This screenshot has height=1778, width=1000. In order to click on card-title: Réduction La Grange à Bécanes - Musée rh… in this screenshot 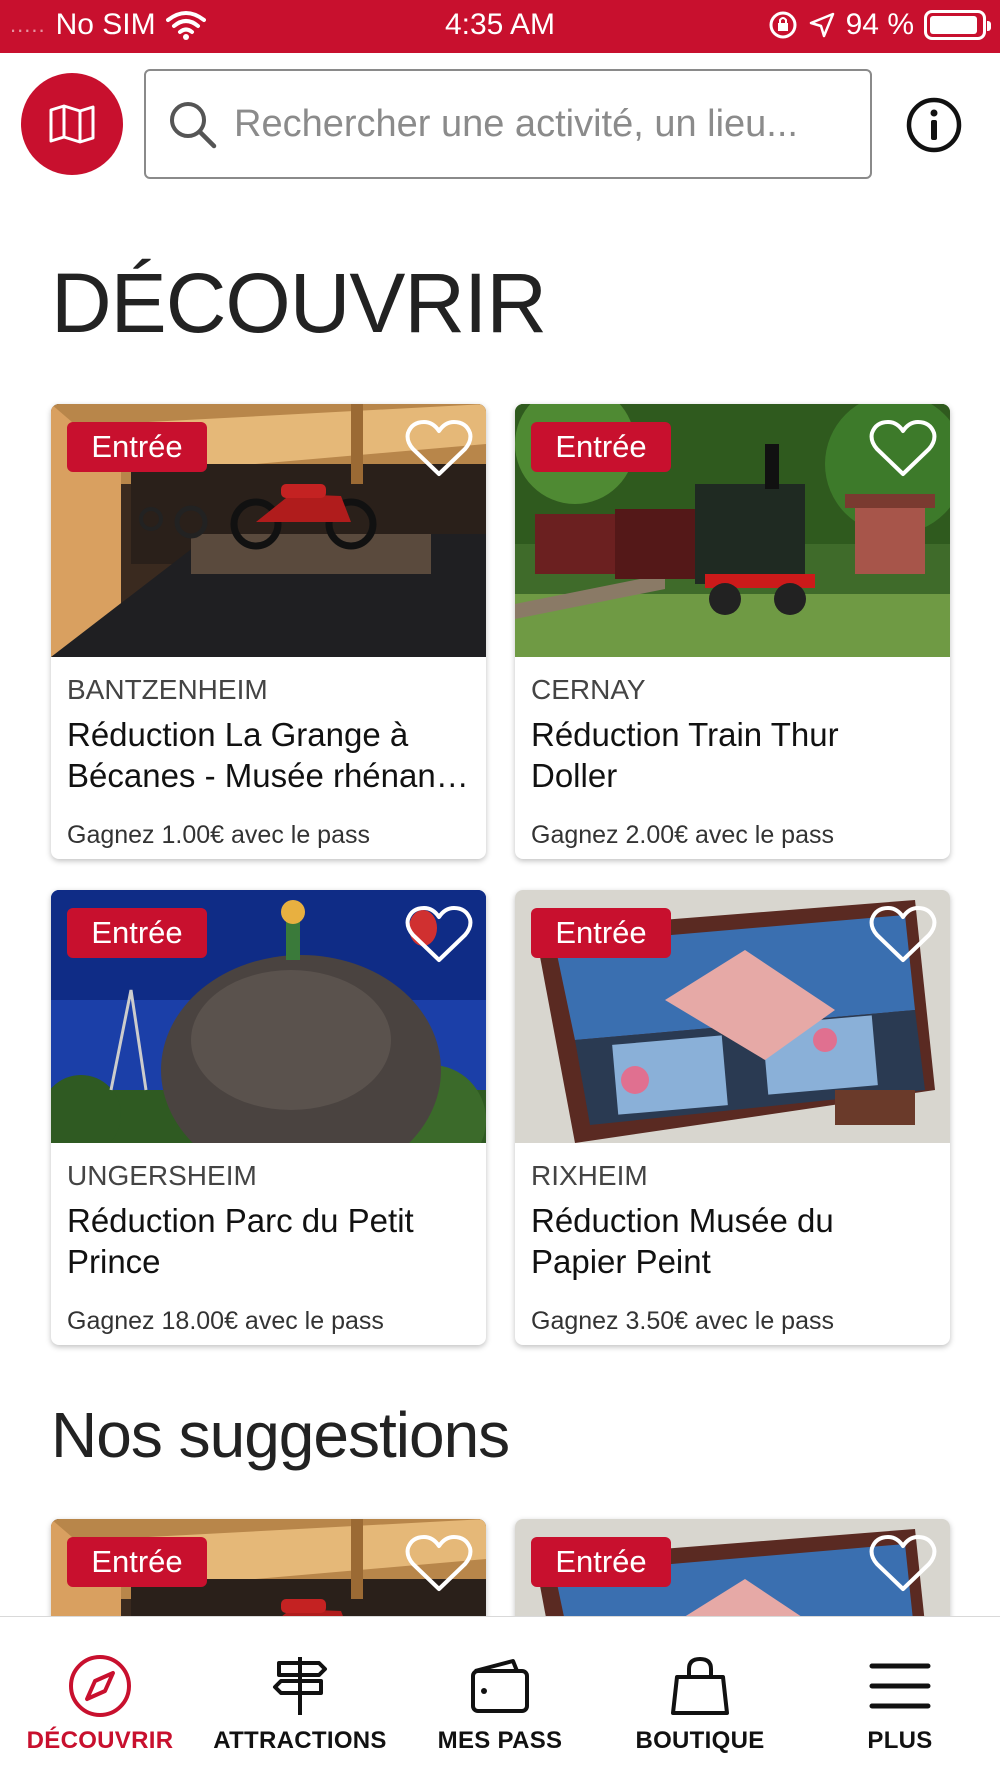, I will do `click(269, 755)`.